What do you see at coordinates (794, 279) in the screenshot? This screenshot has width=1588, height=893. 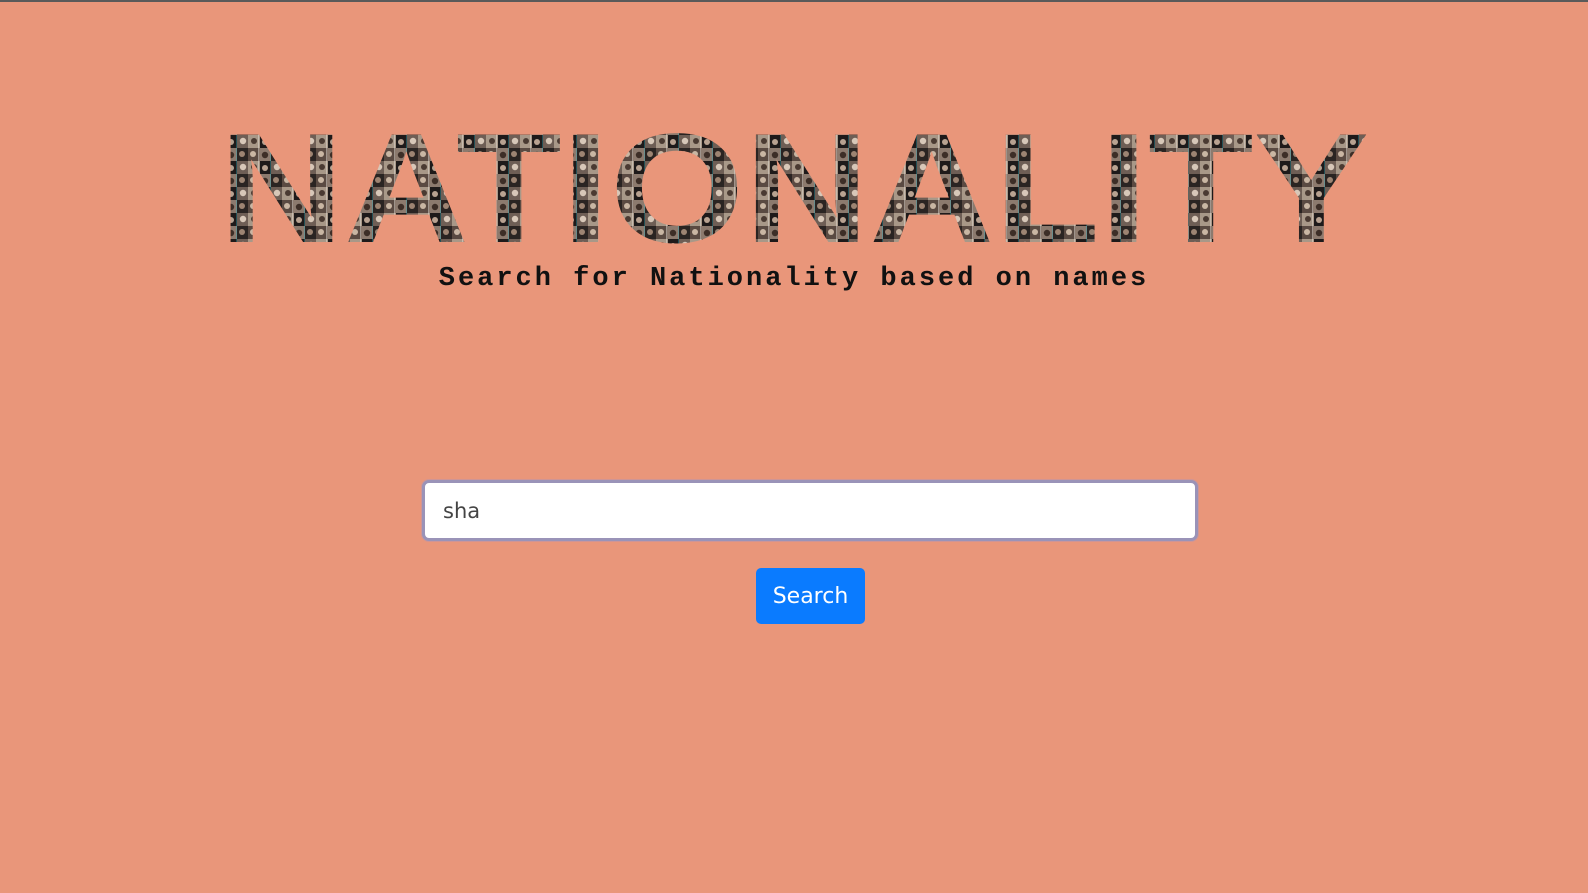 I see `page-subtitle: Search for Nationality based on names` at bounding box center [794, 279].